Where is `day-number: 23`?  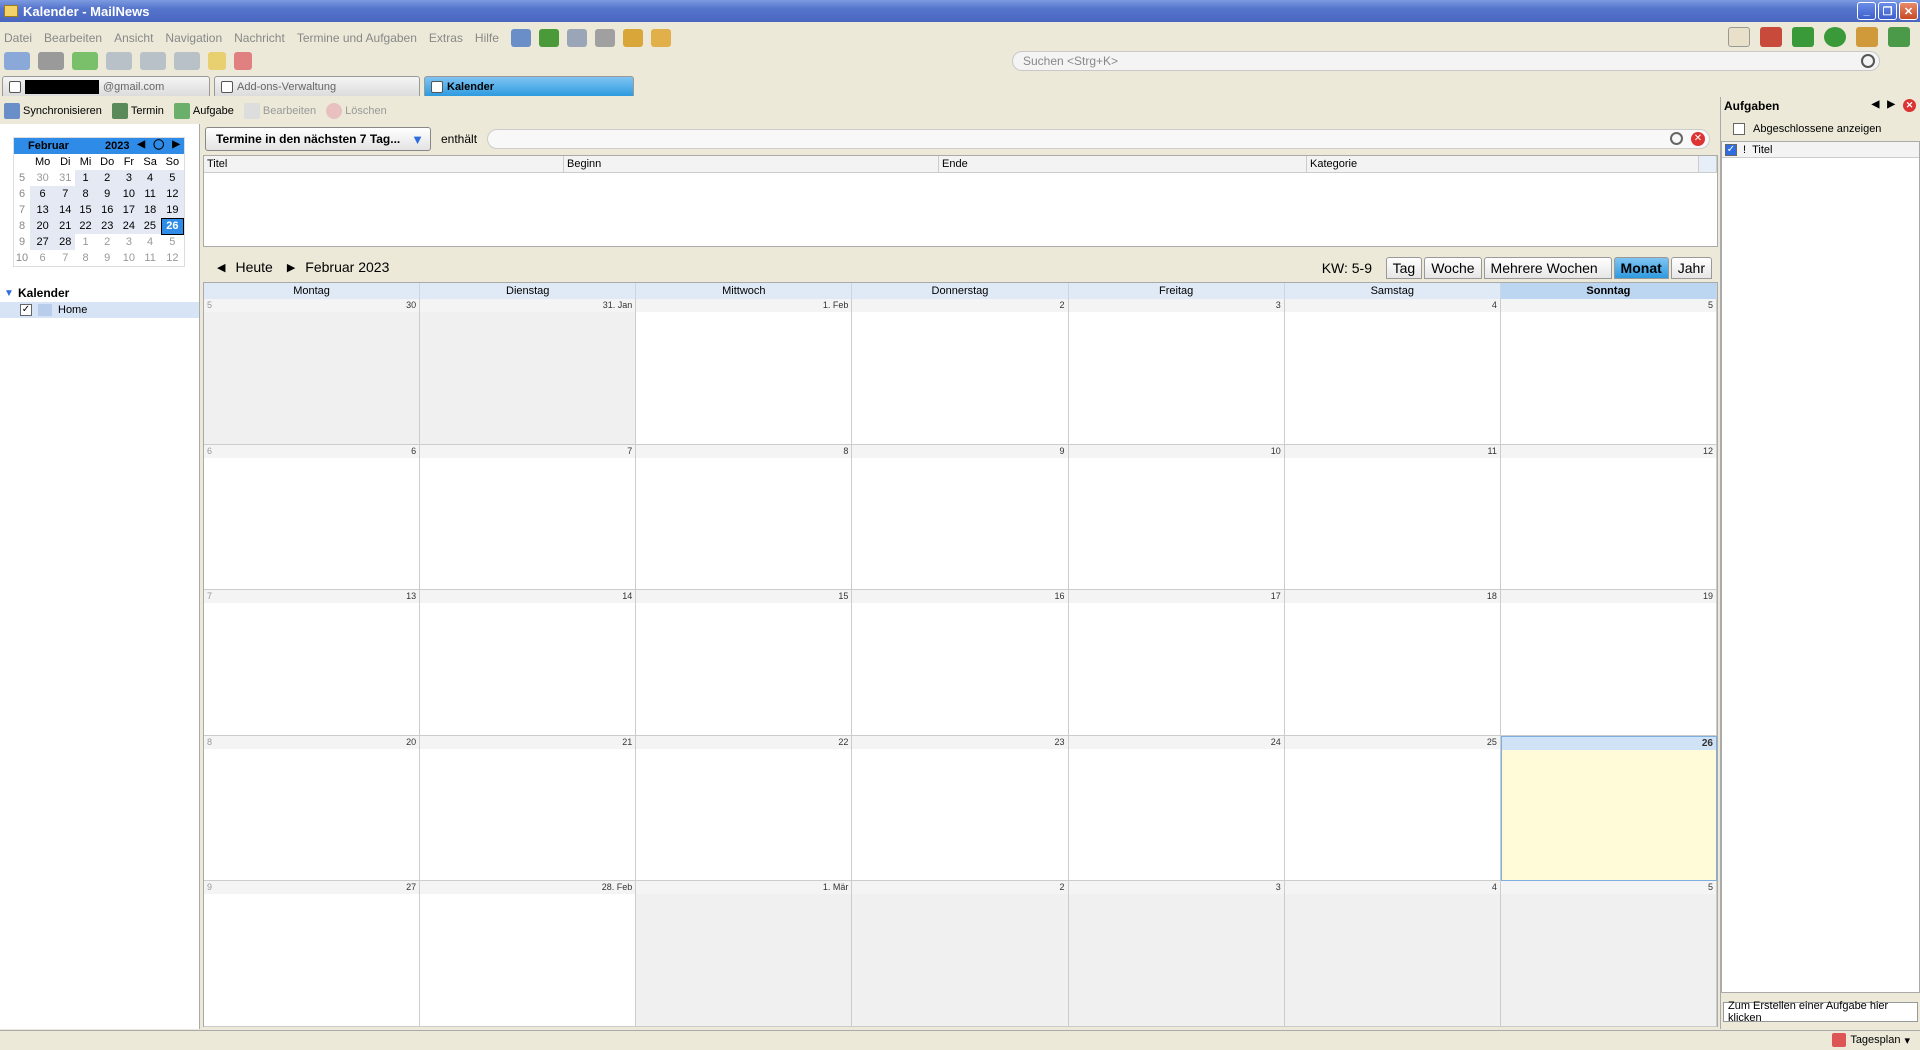
day-number: 23 is located at coordinates (1060, 742).